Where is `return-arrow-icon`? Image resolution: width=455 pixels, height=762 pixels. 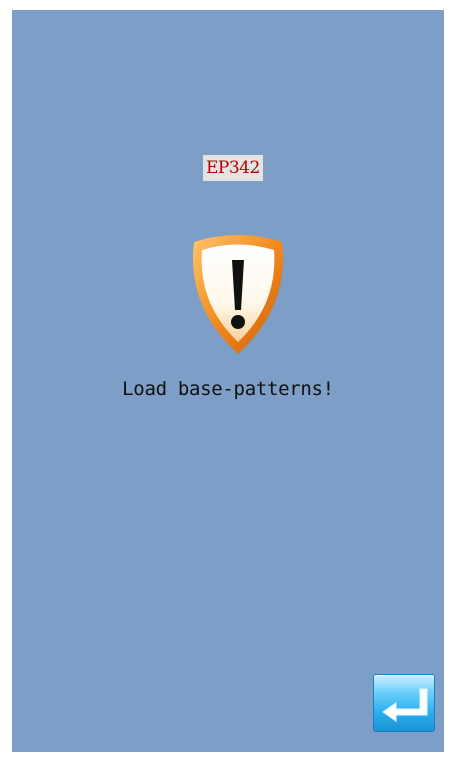 return-arrow-icon is located at coordinates (405, 705).